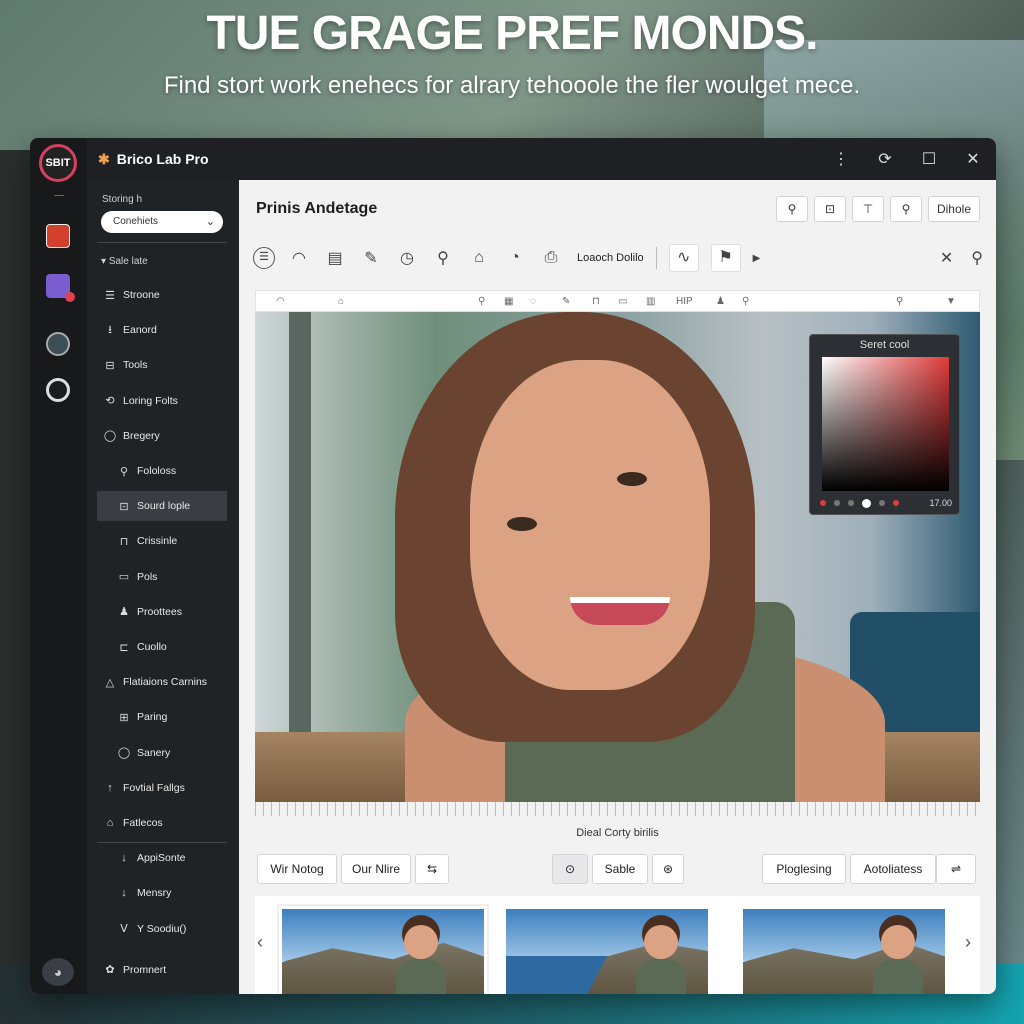 The image size is (1024, 1024). What do you see at coordinates (124, 261) in the screenshot?
I see `sidebar-section-title: ▾ Sale late` at bounding box center [124, 261].